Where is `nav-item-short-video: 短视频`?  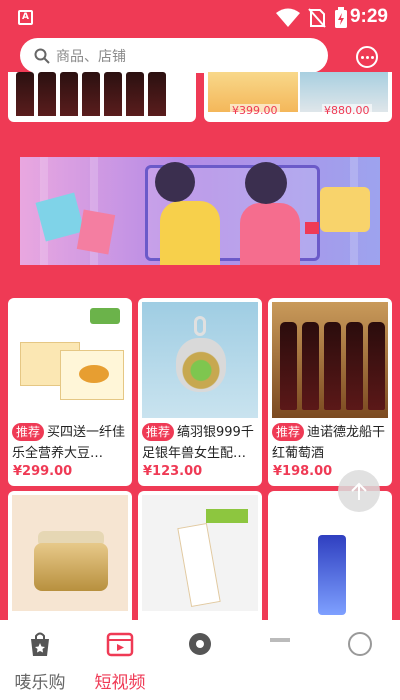
nav-item-short-video: 短视频 is located at coordinates (120, 661).